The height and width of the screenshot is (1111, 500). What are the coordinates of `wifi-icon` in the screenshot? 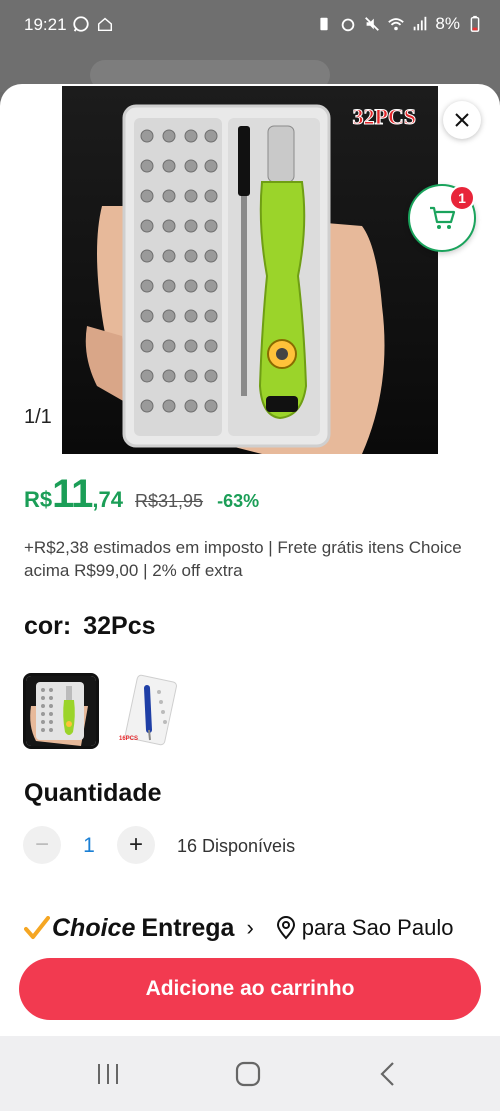 It's located at (396, 24).